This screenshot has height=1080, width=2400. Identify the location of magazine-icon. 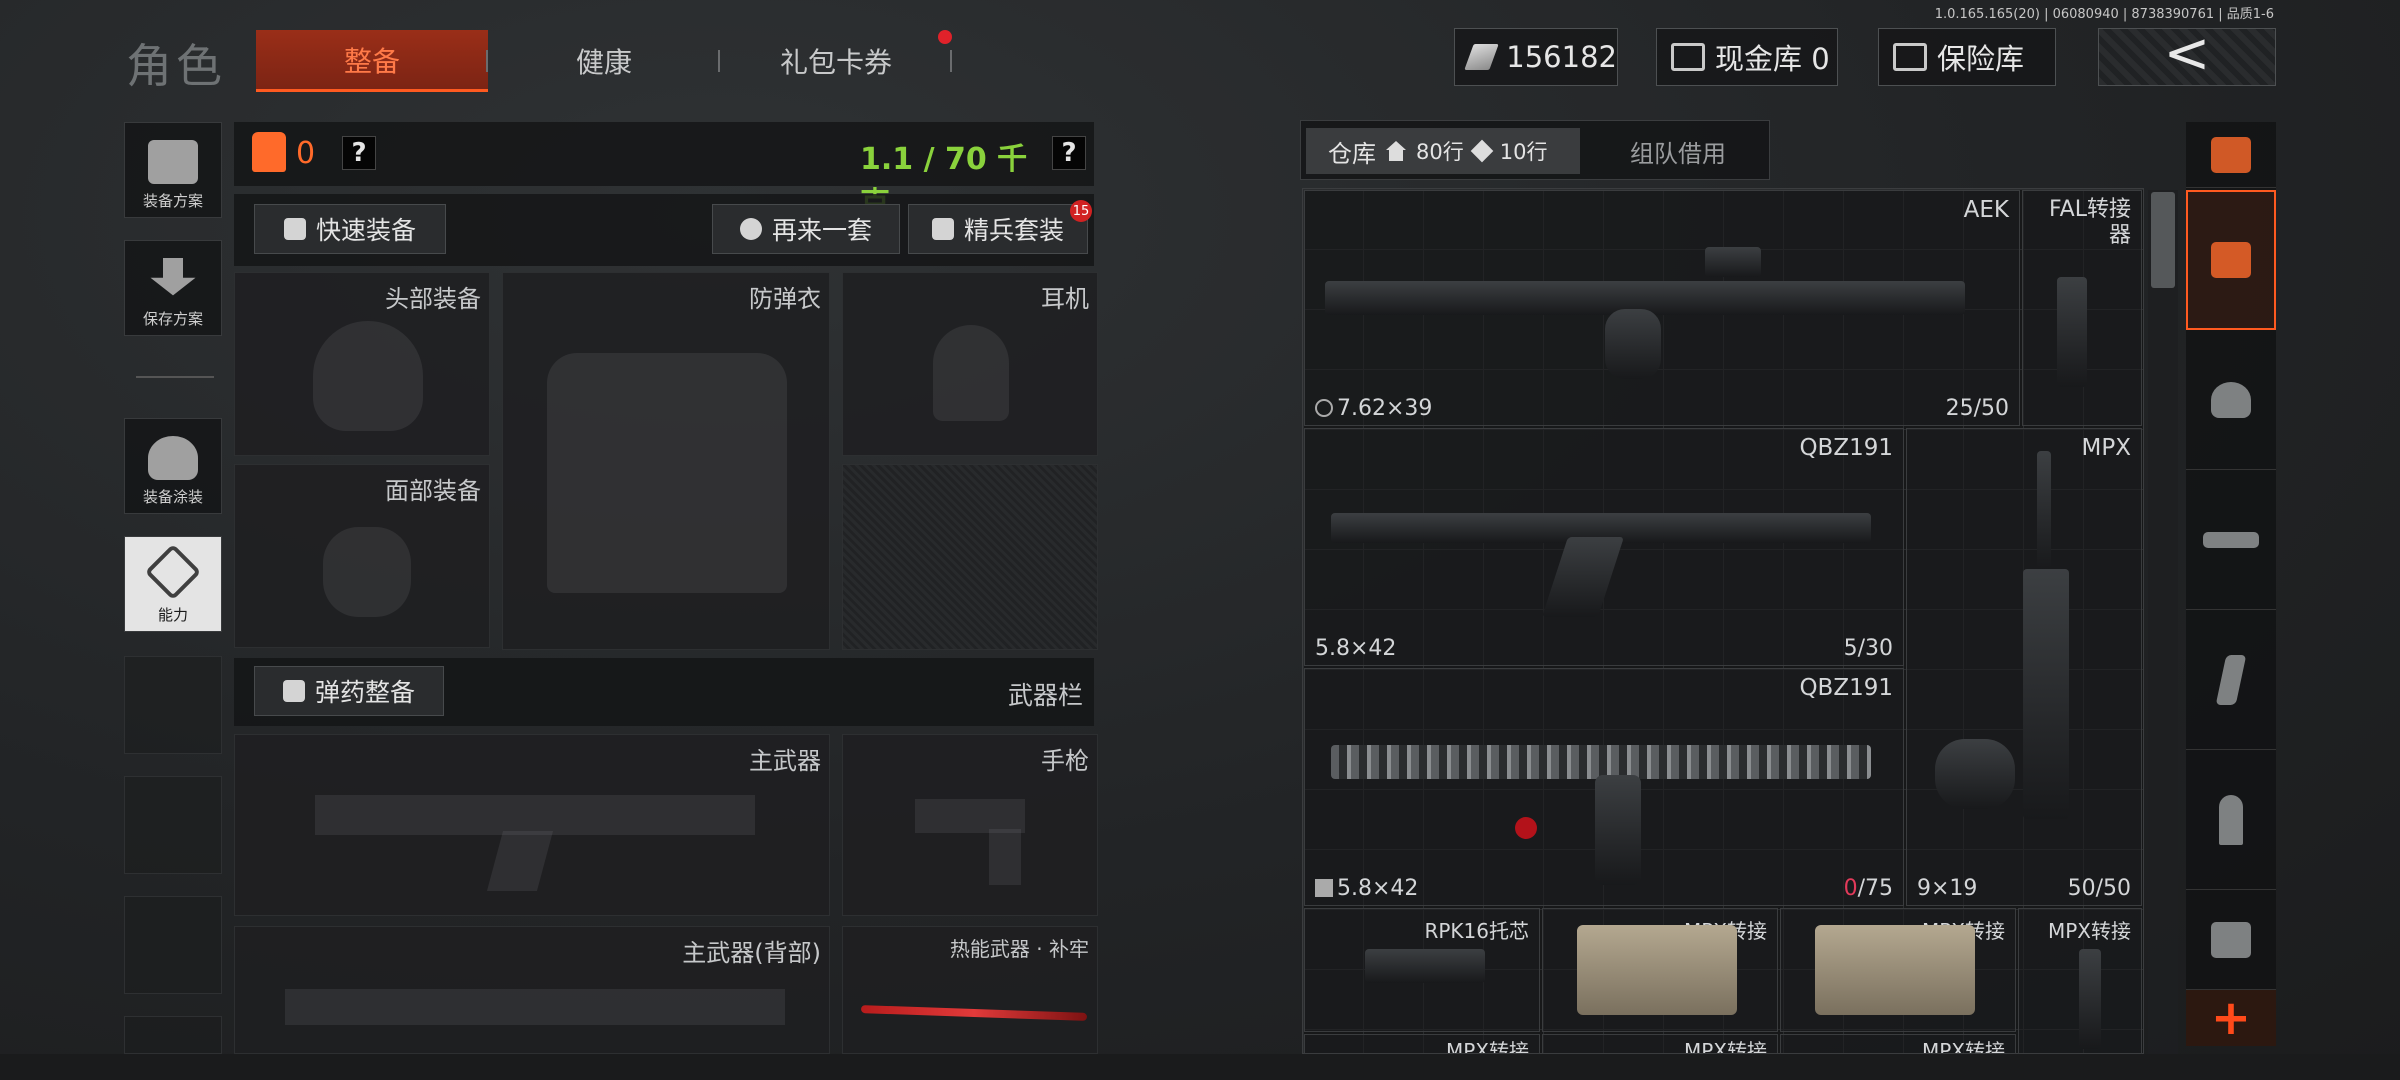
(2231, 679).